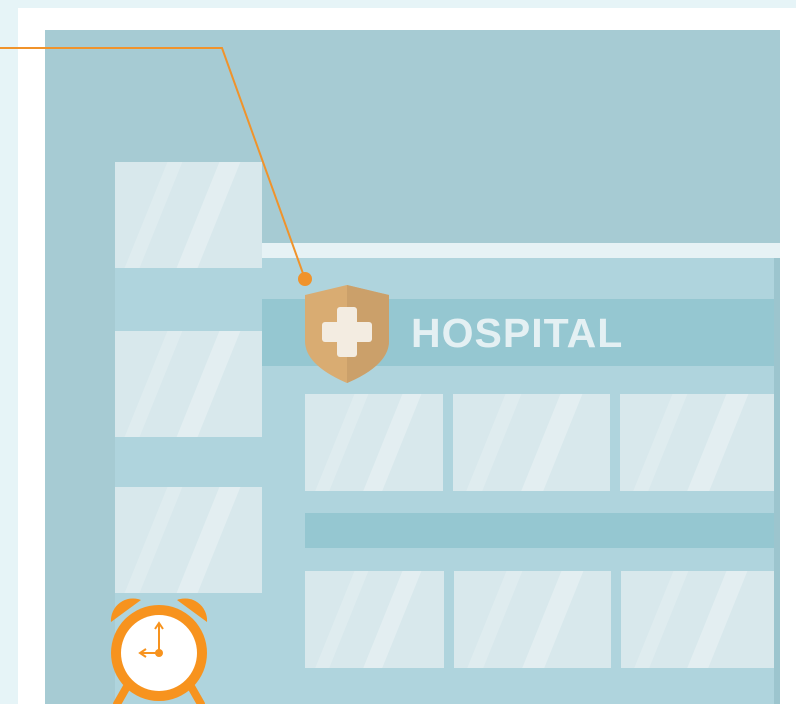 This screenshot has width=796, height=704. What do you see at coordinates (777, 481) in the screenshot?
I see `building-edge` at bounding box center [777, 481].